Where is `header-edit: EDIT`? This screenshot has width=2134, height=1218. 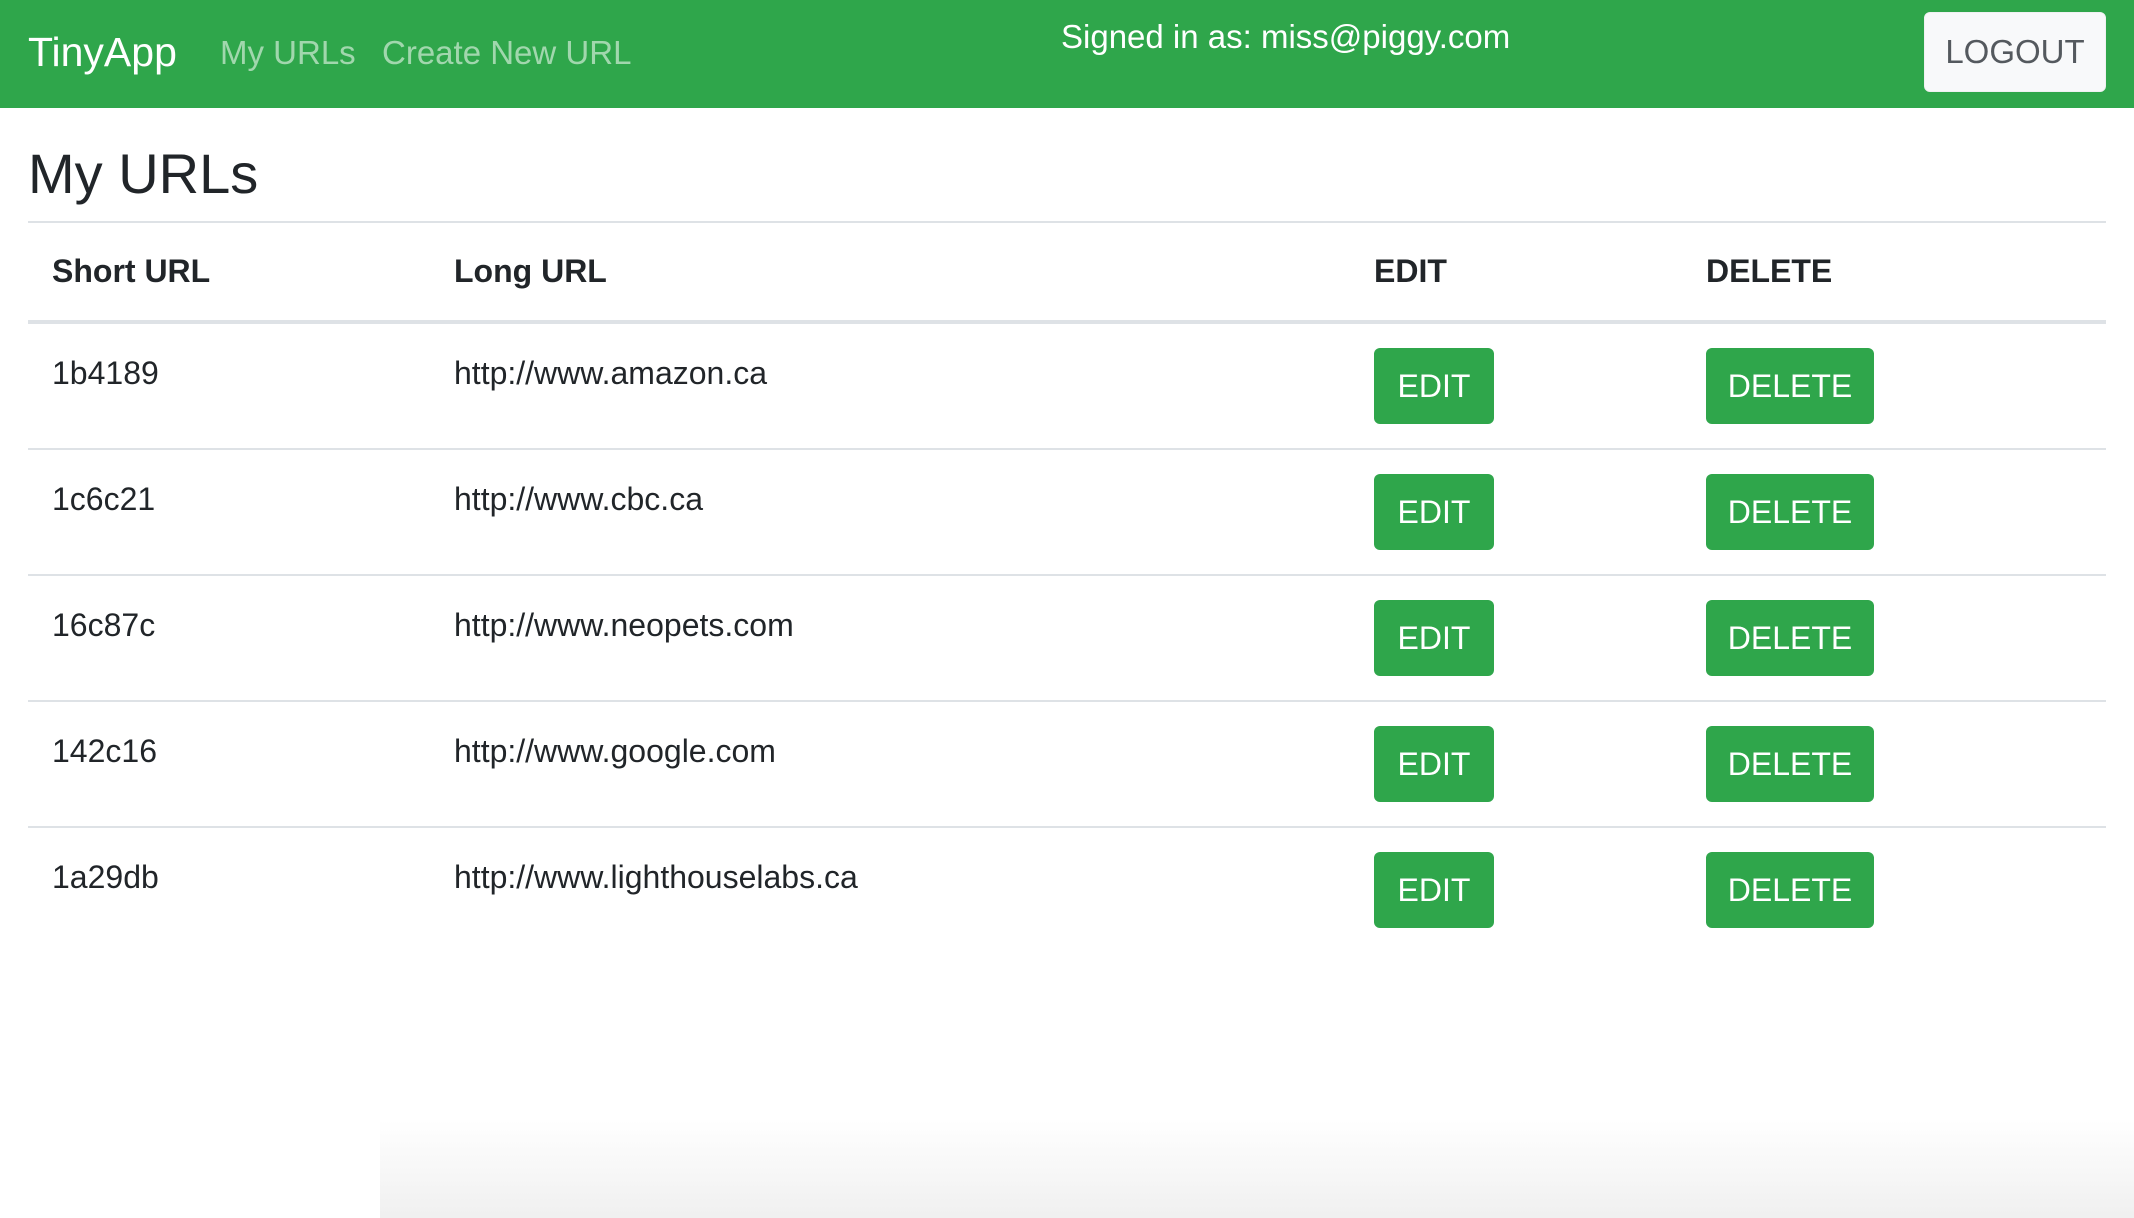 header-edit: EDIT is located at coordinates (1410, 271).